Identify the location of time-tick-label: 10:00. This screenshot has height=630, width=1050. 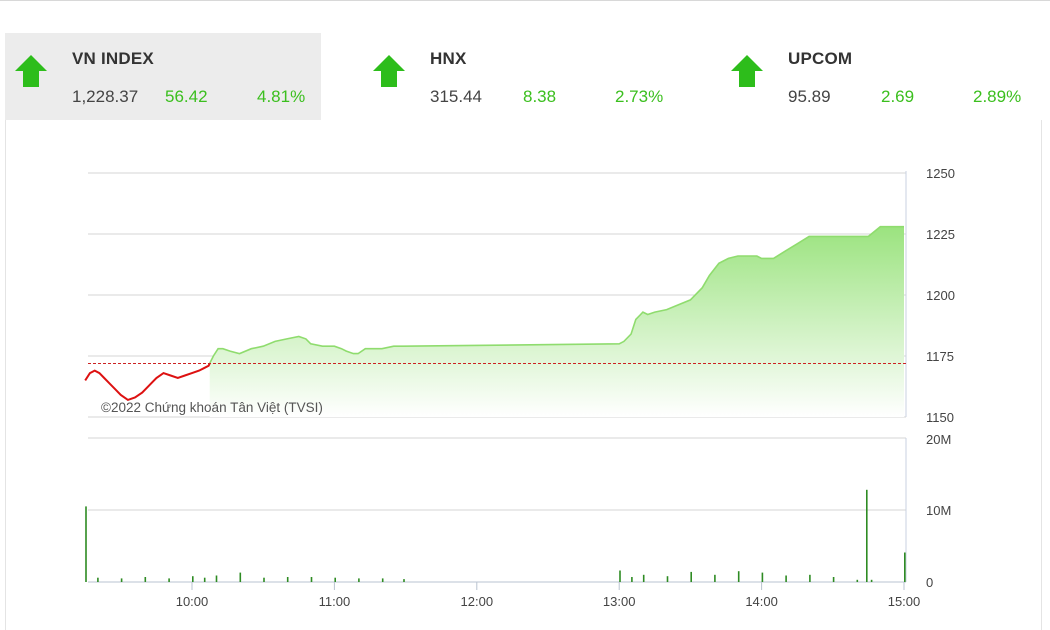
(192, 601).